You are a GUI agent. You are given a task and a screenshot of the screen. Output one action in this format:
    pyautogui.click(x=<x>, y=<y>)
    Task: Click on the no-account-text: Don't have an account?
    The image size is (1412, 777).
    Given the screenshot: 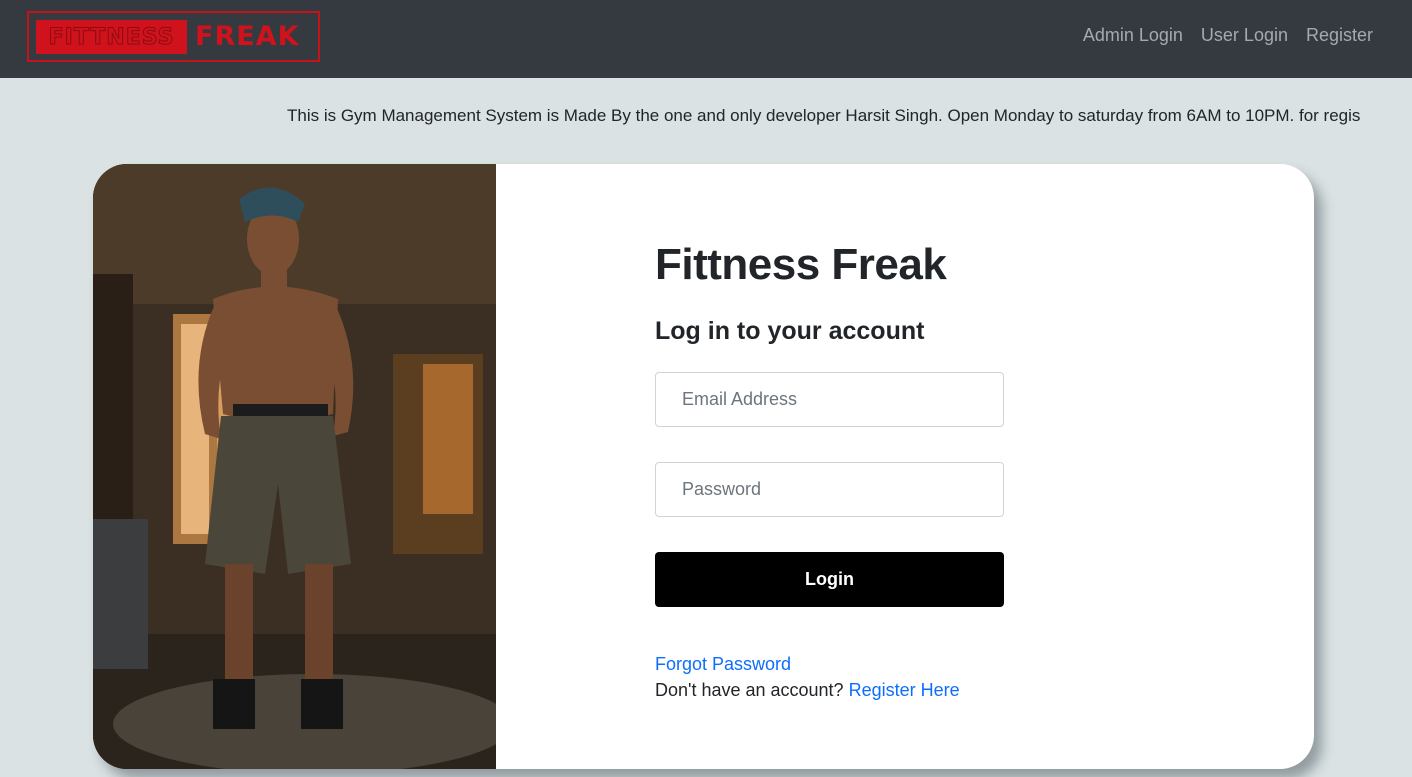 What is the action you would take?
    pyautogui.click(x=749, y=690)
    